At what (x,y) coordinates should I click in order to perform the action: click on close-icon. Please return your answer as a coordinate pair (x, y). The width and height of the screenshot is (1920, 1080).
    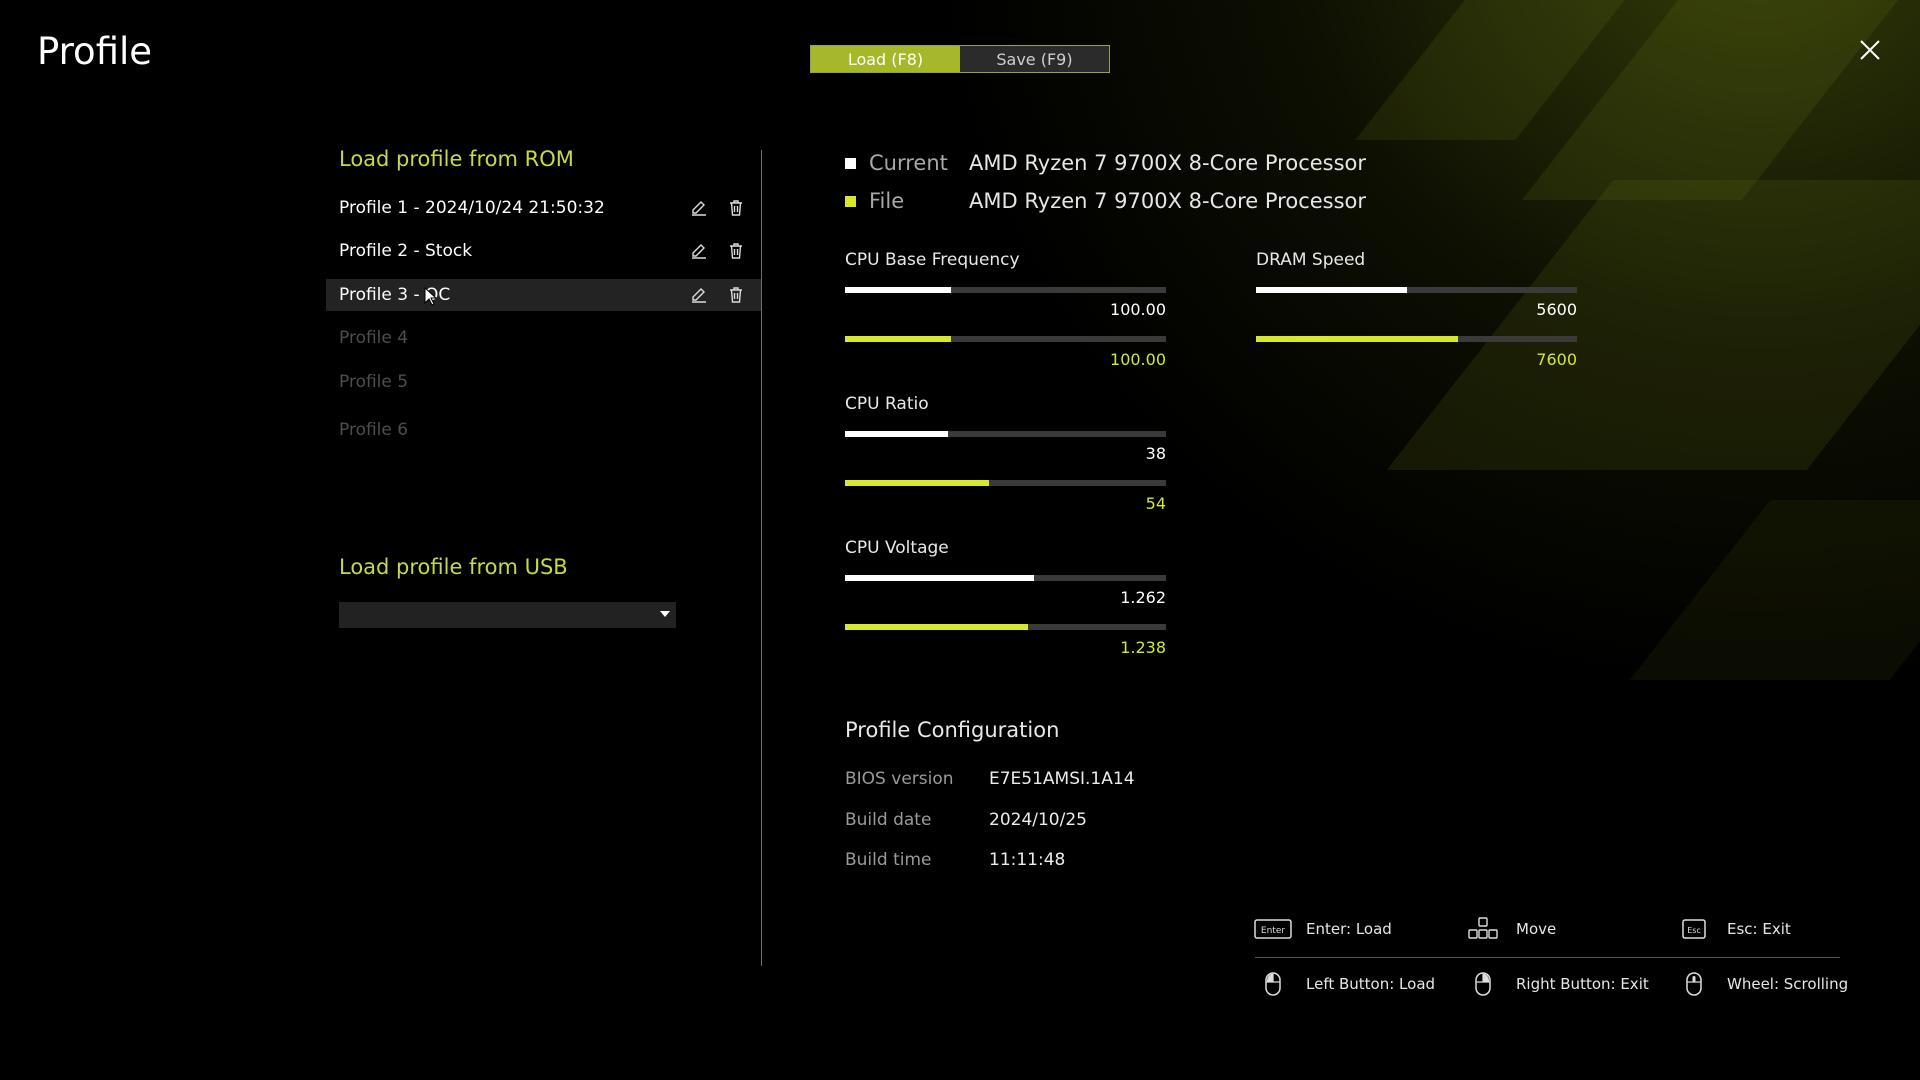
    Looking at the image, I should click on (1870, 50).